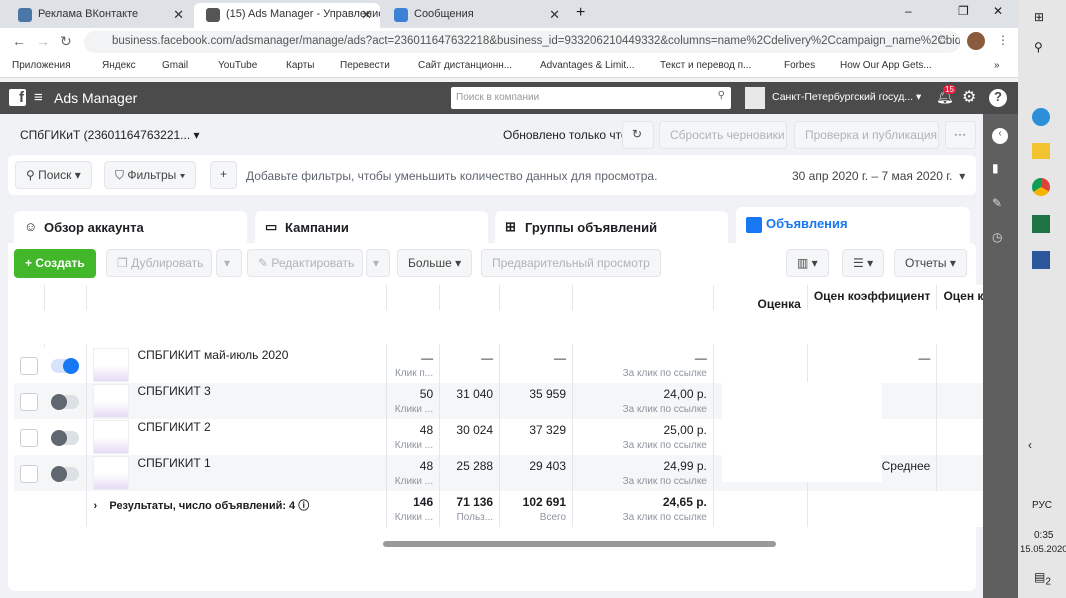 The image size is (1066, 598). I want to click on browser-tab: Сообщения ✕, so click(475, 15).